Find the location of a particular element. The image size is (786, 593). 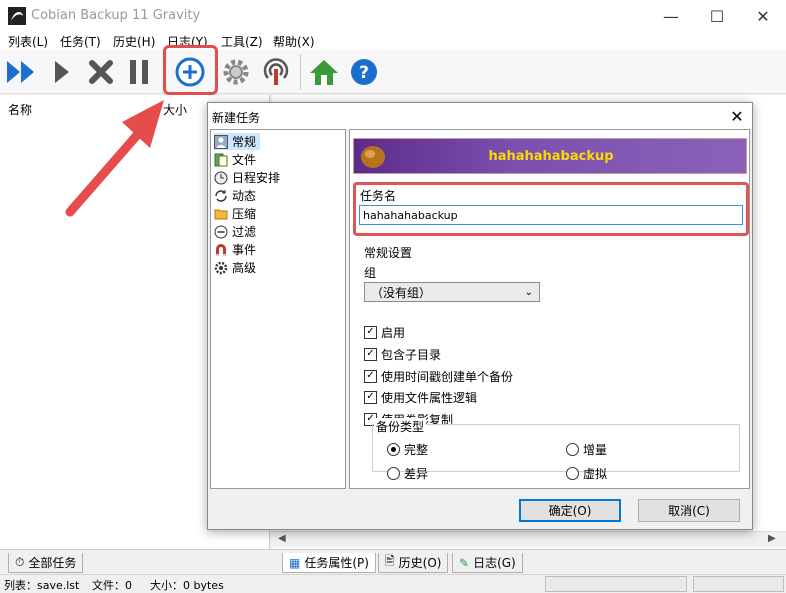

task-banner: hahahahabackup is located at coordinates (550, 156).